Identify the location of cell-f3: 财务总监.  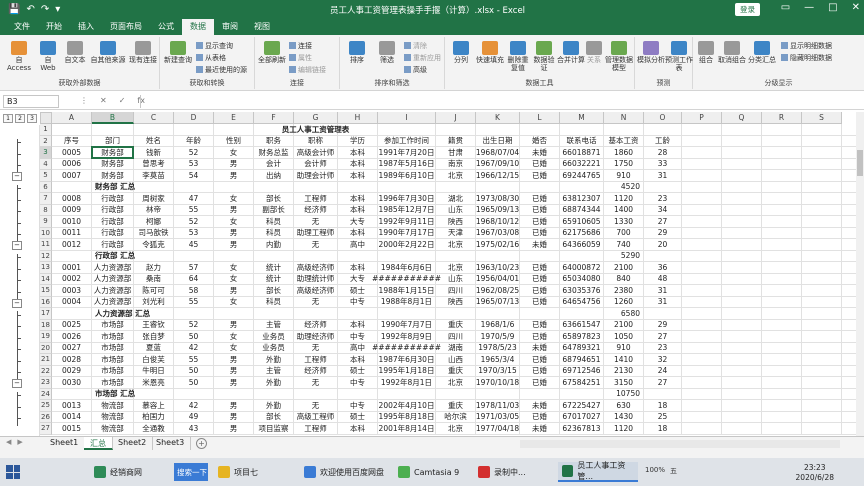
(274, 152).